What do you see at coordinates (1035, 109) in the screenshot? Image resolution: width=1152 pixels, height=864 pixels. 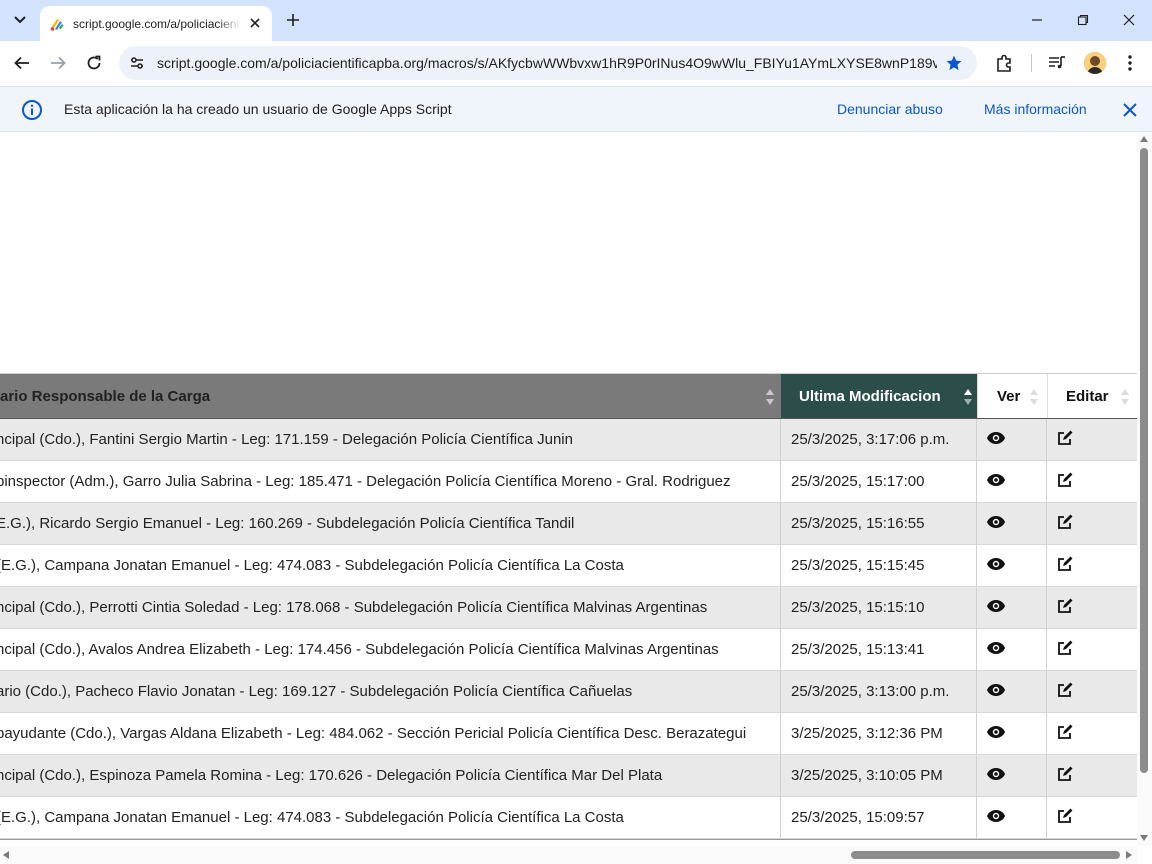 I see `more-info-link: Más información` at bounding box center [1035, 109].